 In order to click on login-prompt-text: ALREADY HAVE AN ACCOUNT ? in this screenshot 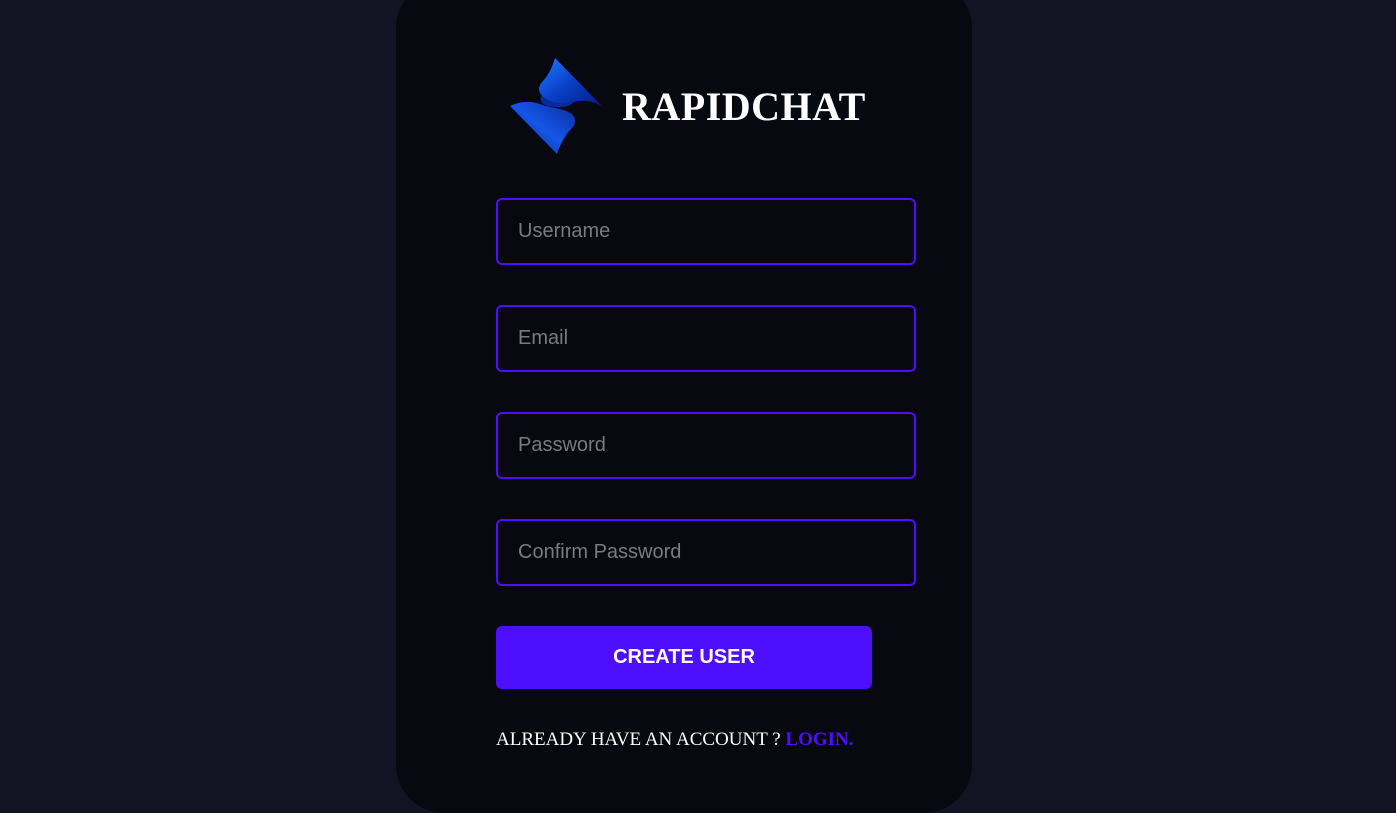, I will do `click(641, 739)`.